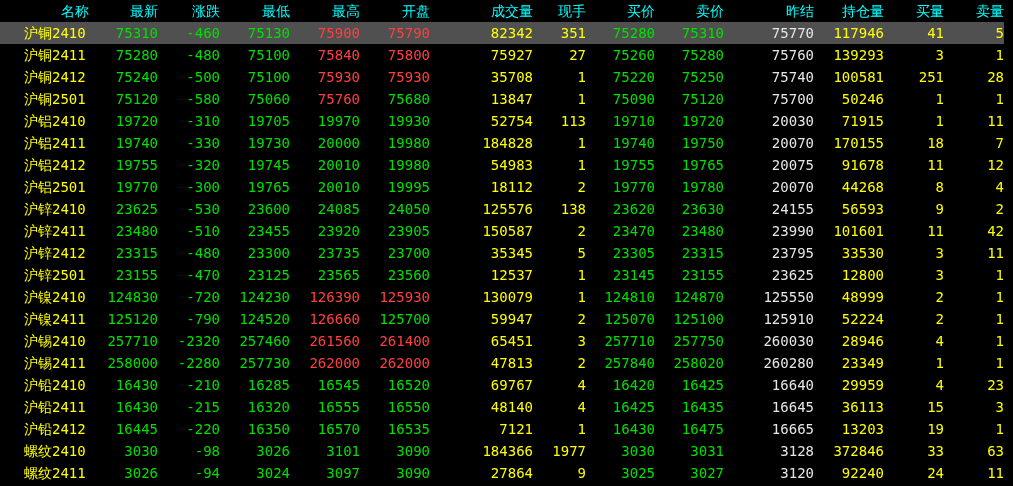  I want to click on table-cell-text: 1977, so click(568, 451).